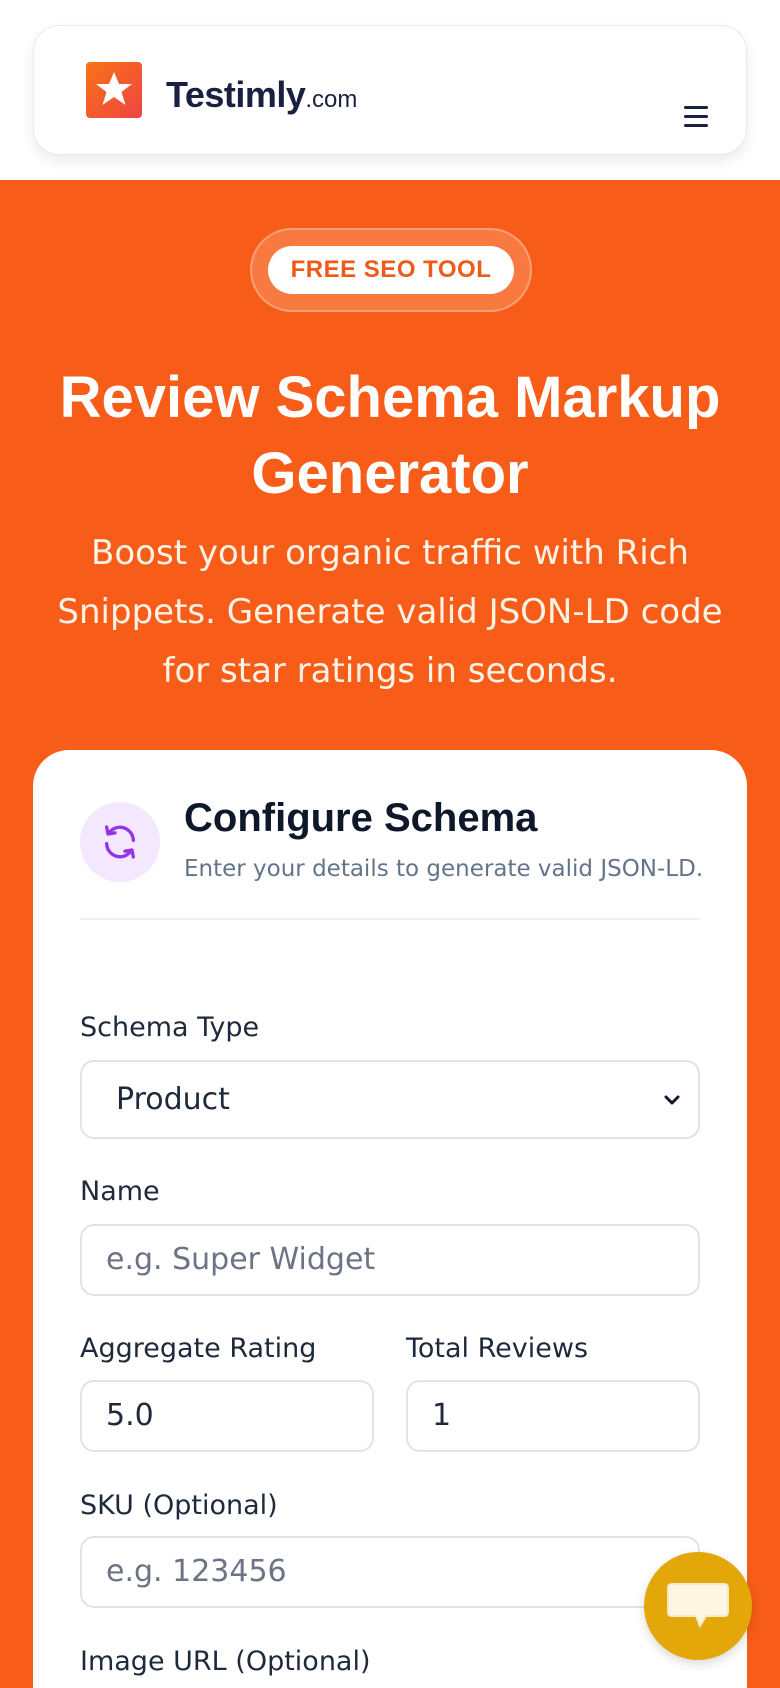 This screenshot has height=1688, width=780. Describe the element at coordinates (120, 1191) in the screenshot. I see `name-label: Name` at that location.